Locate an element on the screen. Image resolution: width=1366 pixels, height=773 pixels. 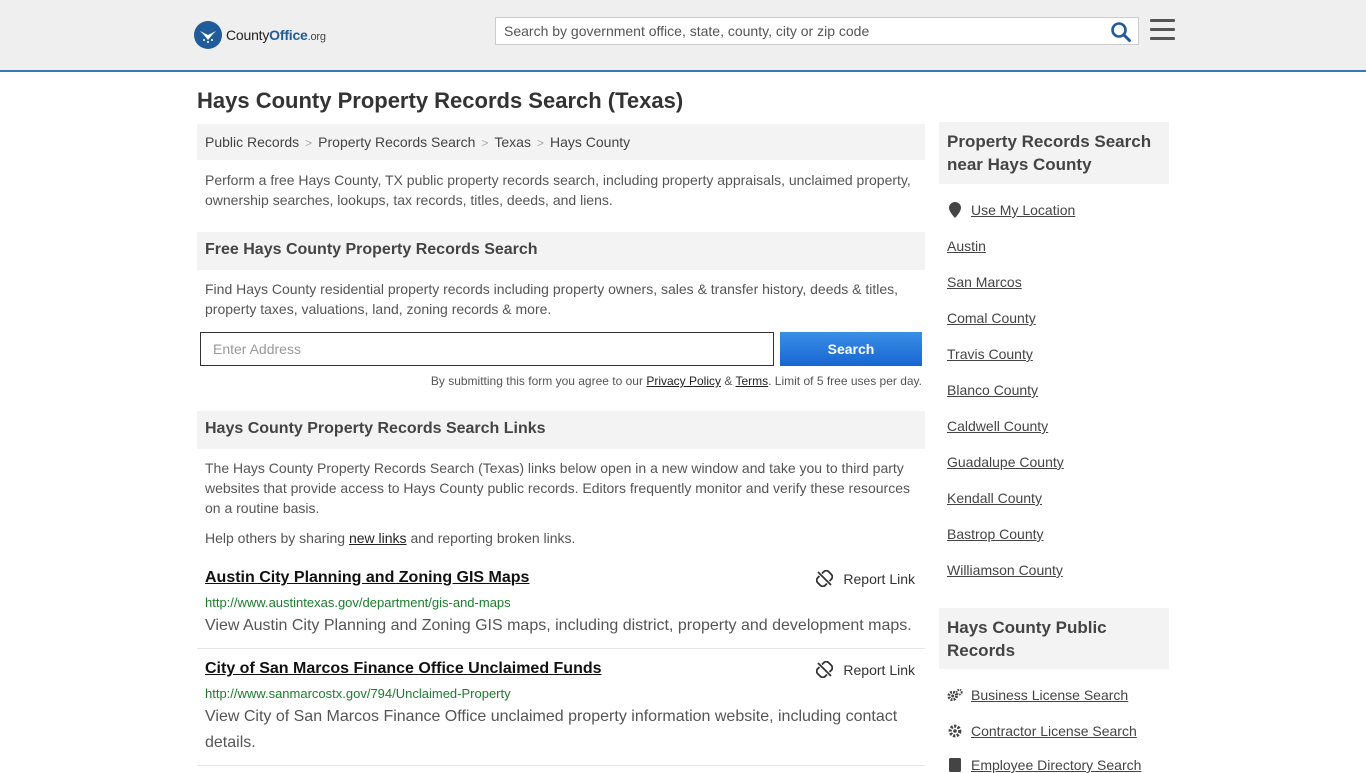
address-input is located at coordinates (487, 349).